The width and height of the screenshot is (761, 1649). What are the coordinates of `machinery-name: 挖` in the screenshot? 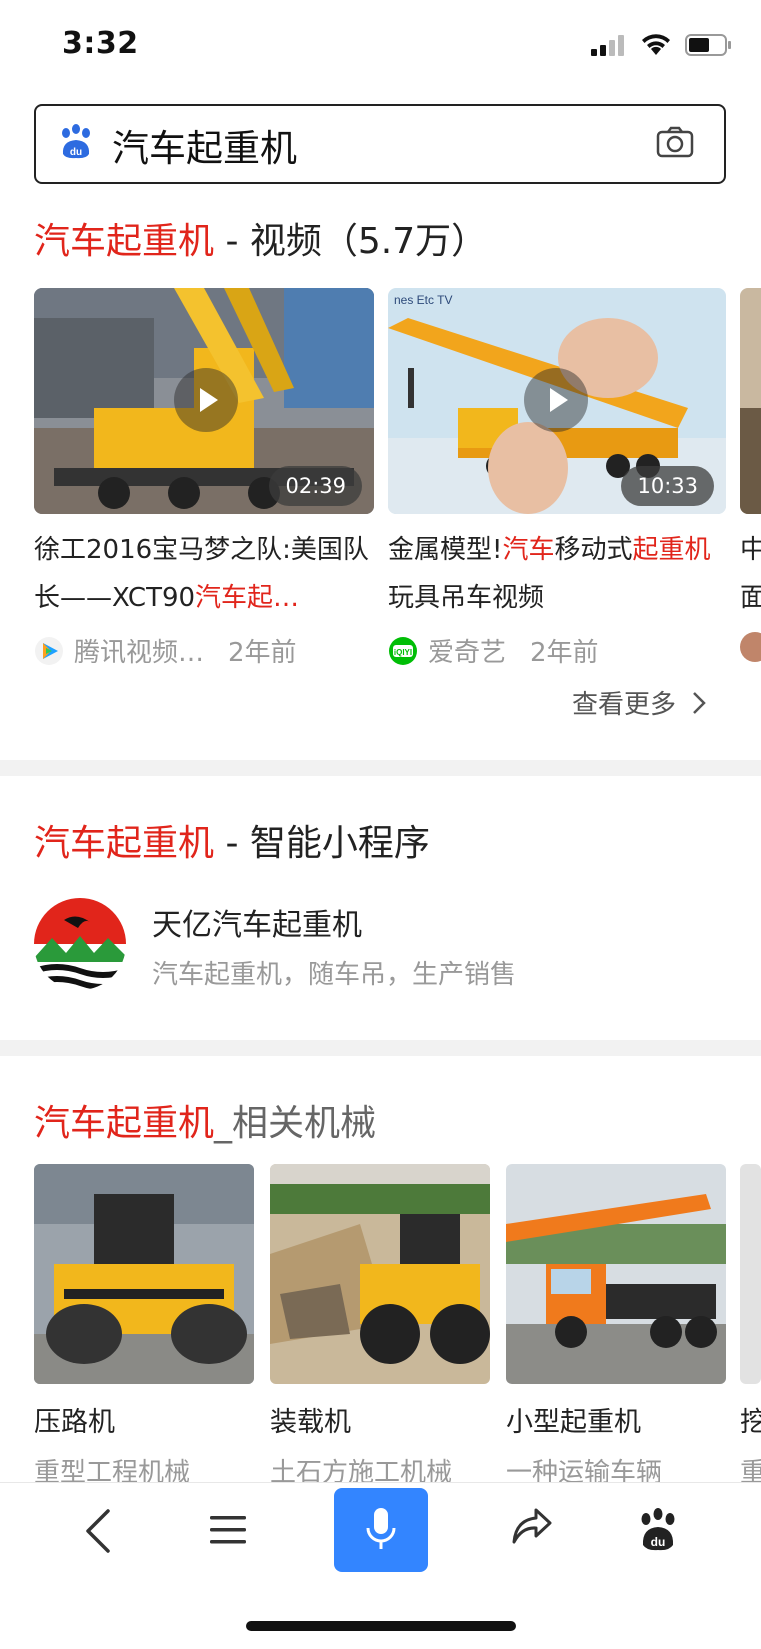 It's located at (750, 1419).